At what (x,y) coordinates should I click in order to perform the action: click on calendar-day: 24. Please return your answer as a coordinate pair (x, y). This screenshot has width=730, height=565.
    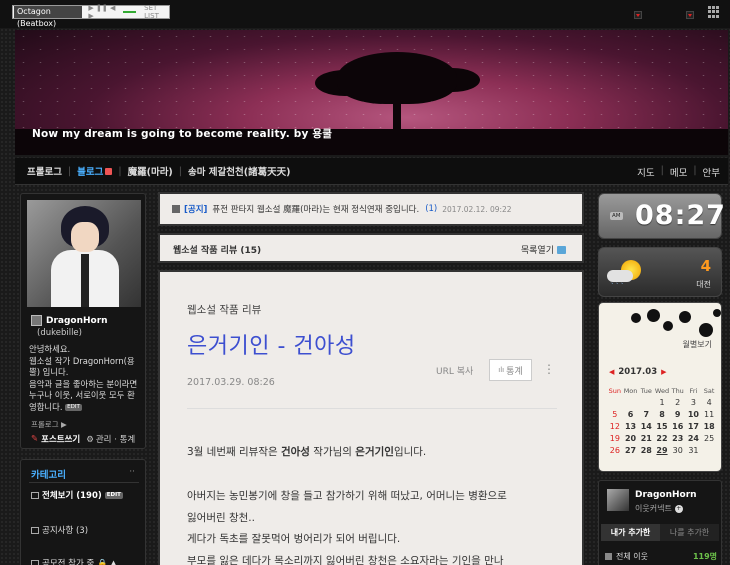
    Looking at the image, I should click on (694, 438).